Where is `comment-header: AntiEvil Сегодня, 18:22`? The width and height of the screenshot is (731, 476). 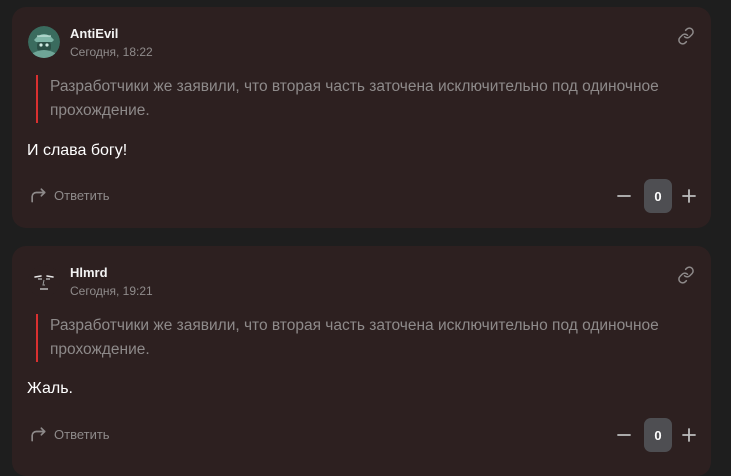
comment-header: AntiEvil Сегодня, 18:22 is located at coordinates (90, 42).